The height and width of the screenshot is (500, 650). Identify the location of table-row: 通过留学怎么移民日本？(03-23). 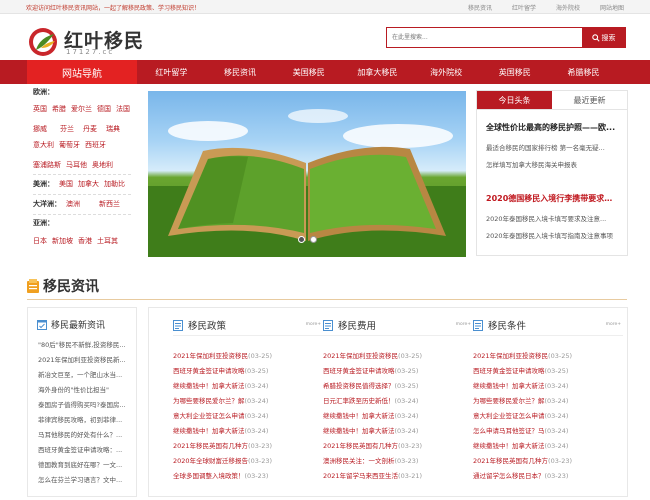
(548, 475).